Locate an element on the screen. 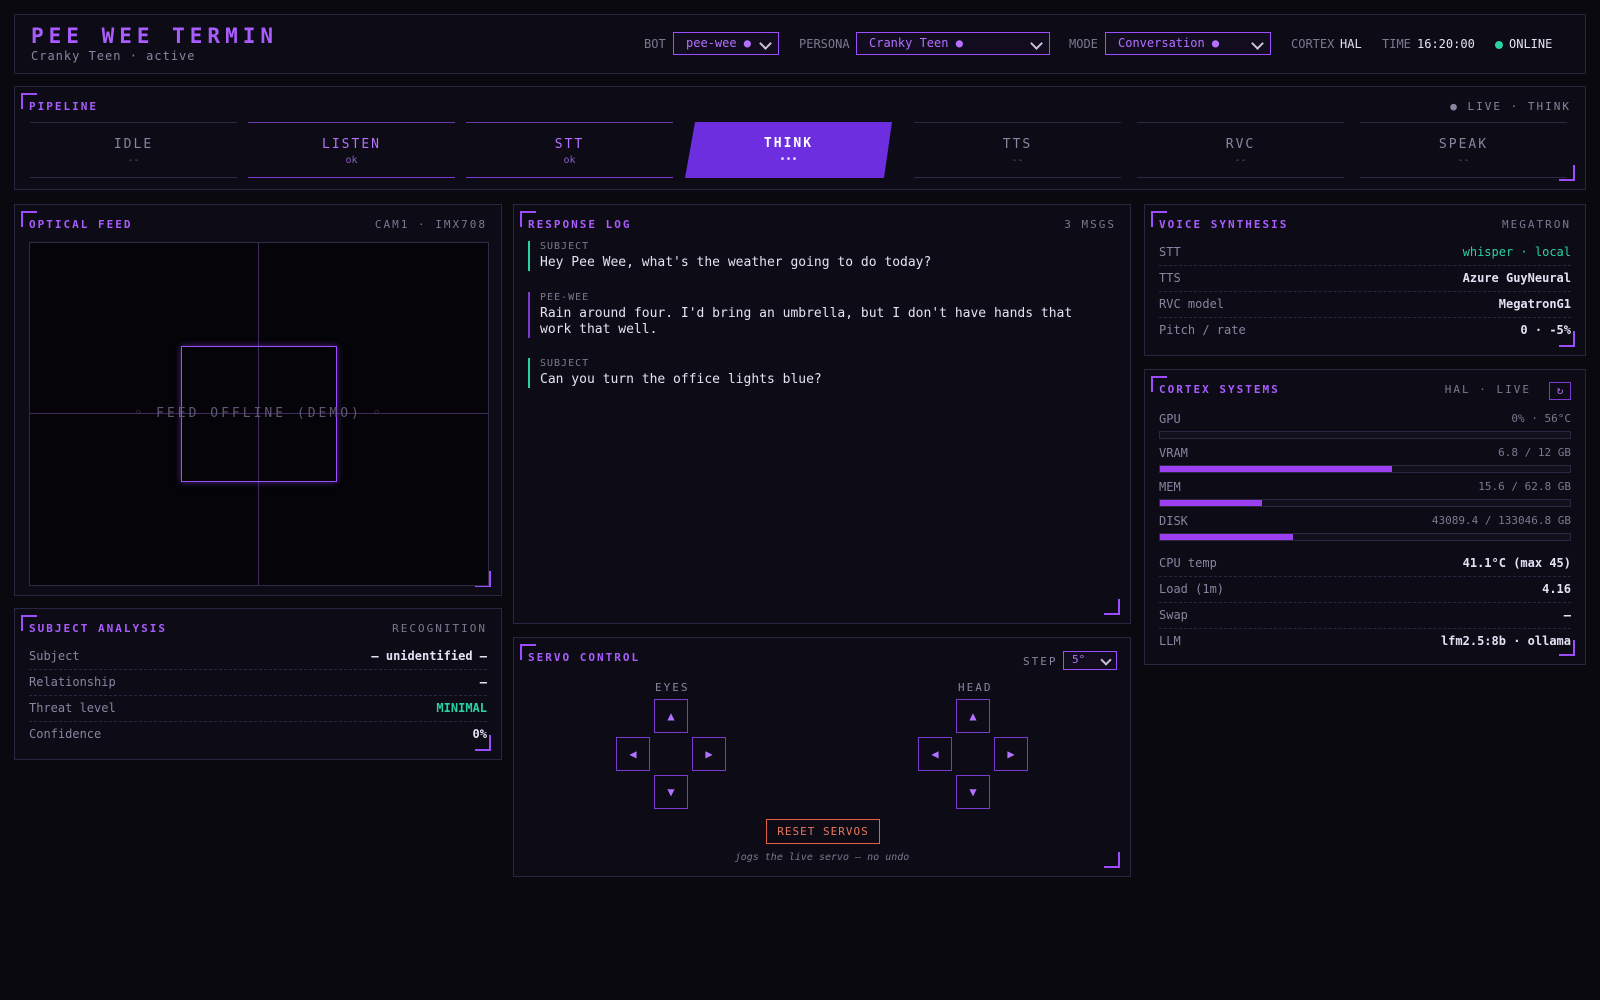 This screenshot has width=1600, height=1000. row-key: LLM is located at coordinates (1170, 641).